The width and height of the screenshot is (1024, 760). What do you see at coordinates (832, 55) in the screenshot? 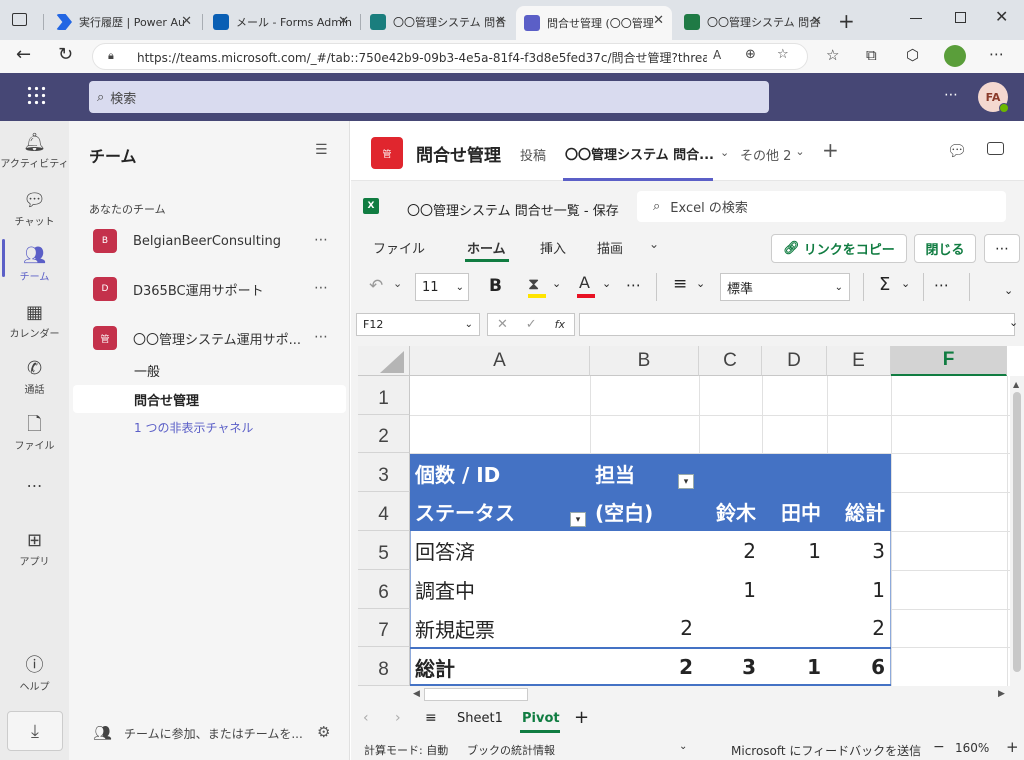
I see `favorites-icon: ☆` at bounding box center [832, 55].